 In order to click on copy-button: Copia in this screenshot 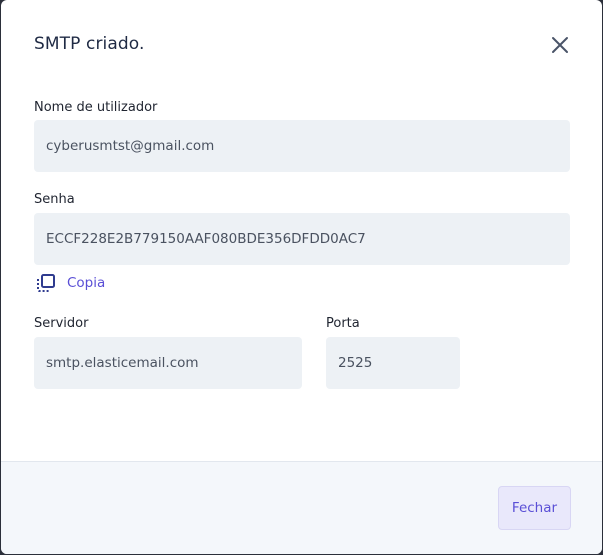, I will do `click(70, 283)`.